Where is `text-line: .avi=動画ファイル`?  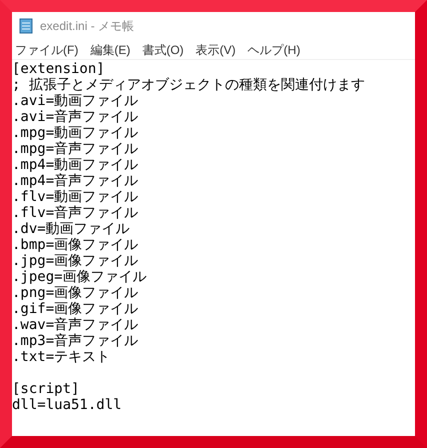
text-line: .avi=動画ファイル is located at coordinates (75, 101).